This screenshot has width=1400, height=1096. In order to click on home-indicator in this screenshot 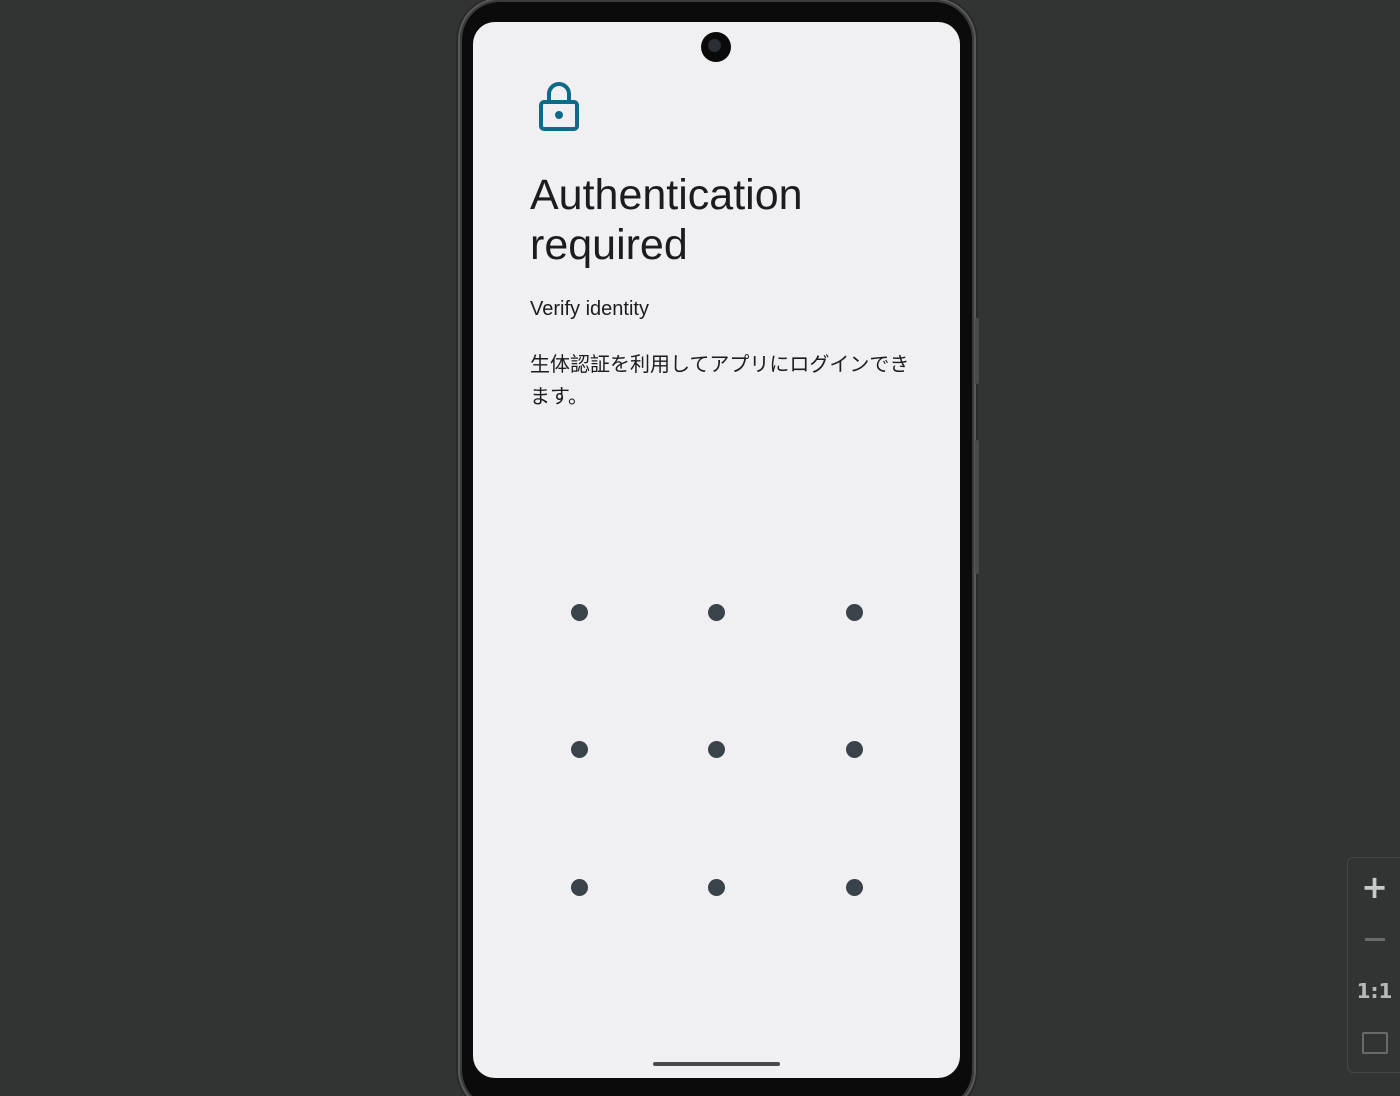, I will do `click(716, 1064)`.